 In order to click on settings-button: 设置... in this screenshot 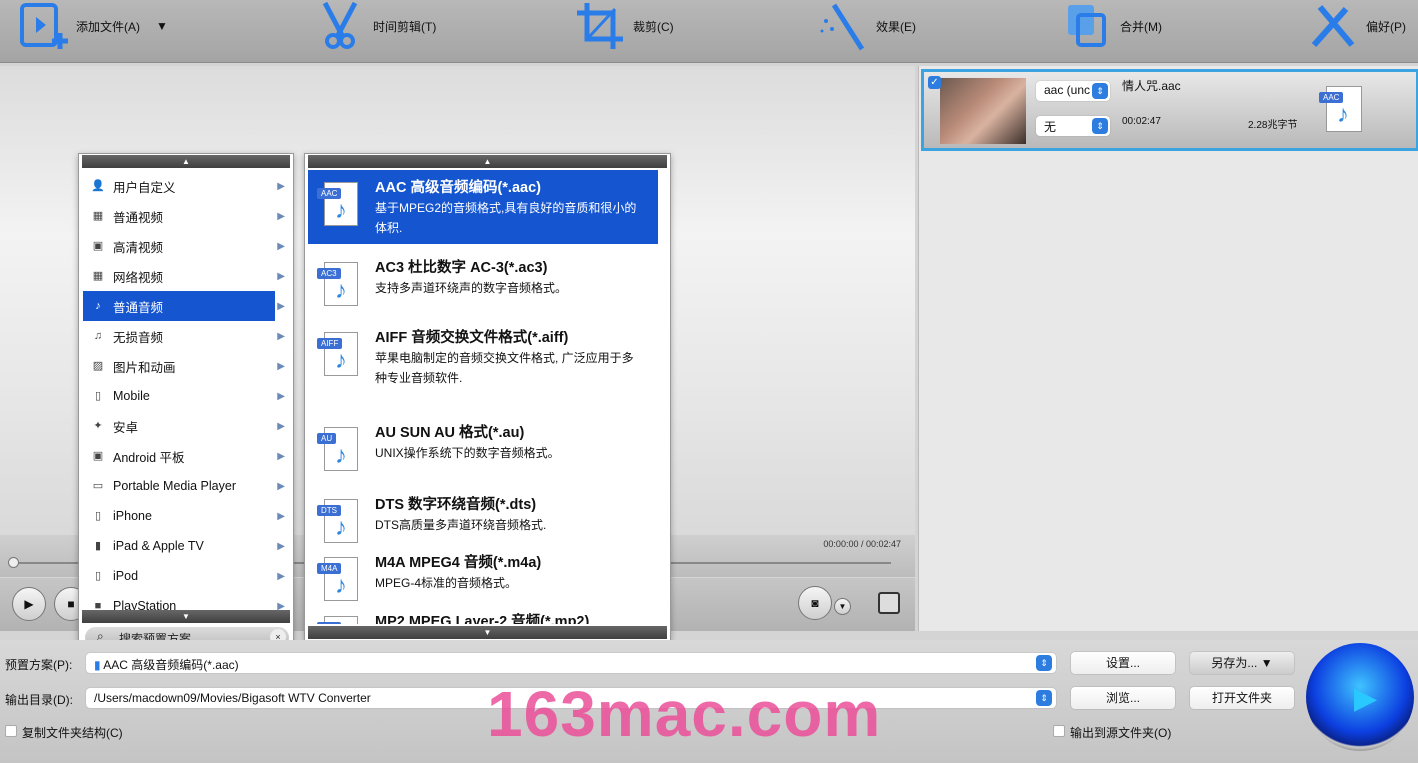, I will do `click(1123, 663)`.